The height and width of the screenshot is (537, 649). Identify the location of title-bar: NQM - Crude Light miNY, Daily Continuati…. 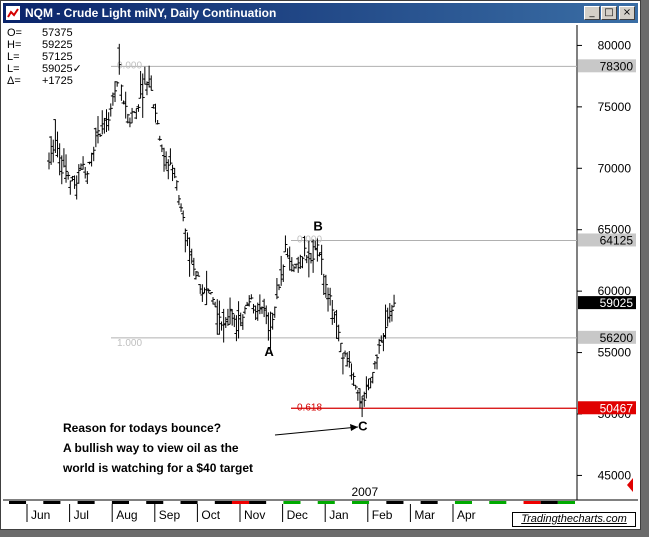
(320, 13).